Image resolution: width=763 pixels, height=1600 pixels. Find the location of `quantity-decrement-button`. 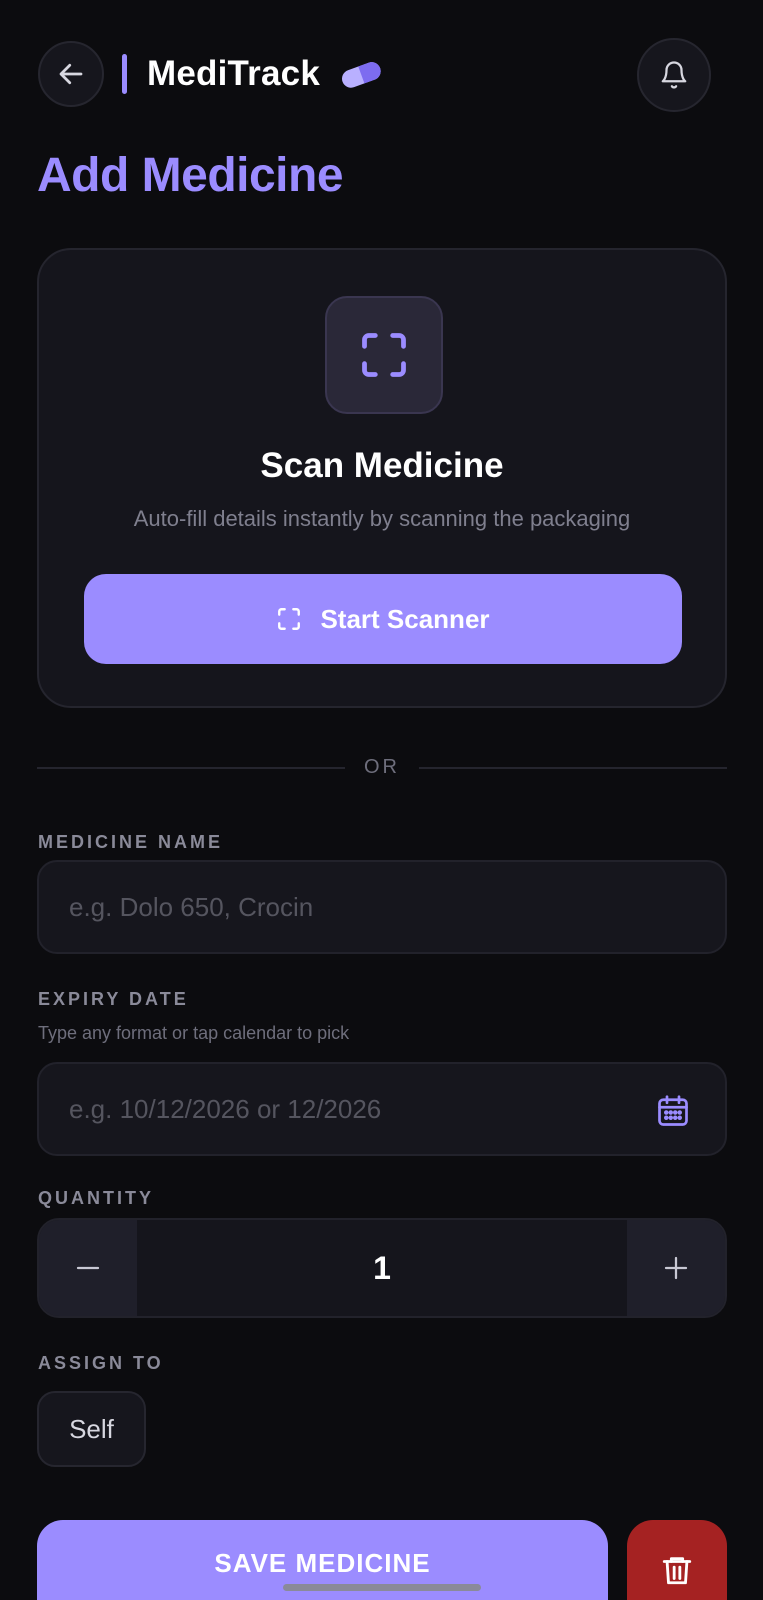

quantity-decrement-button is located at coordinates (88, 1268).